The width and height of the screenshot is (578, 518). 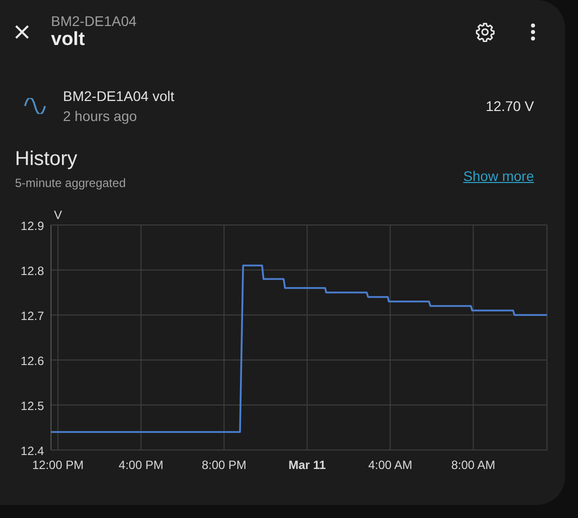 I want to click on entity-state: 12.70 V, so click(x=510, y=106).